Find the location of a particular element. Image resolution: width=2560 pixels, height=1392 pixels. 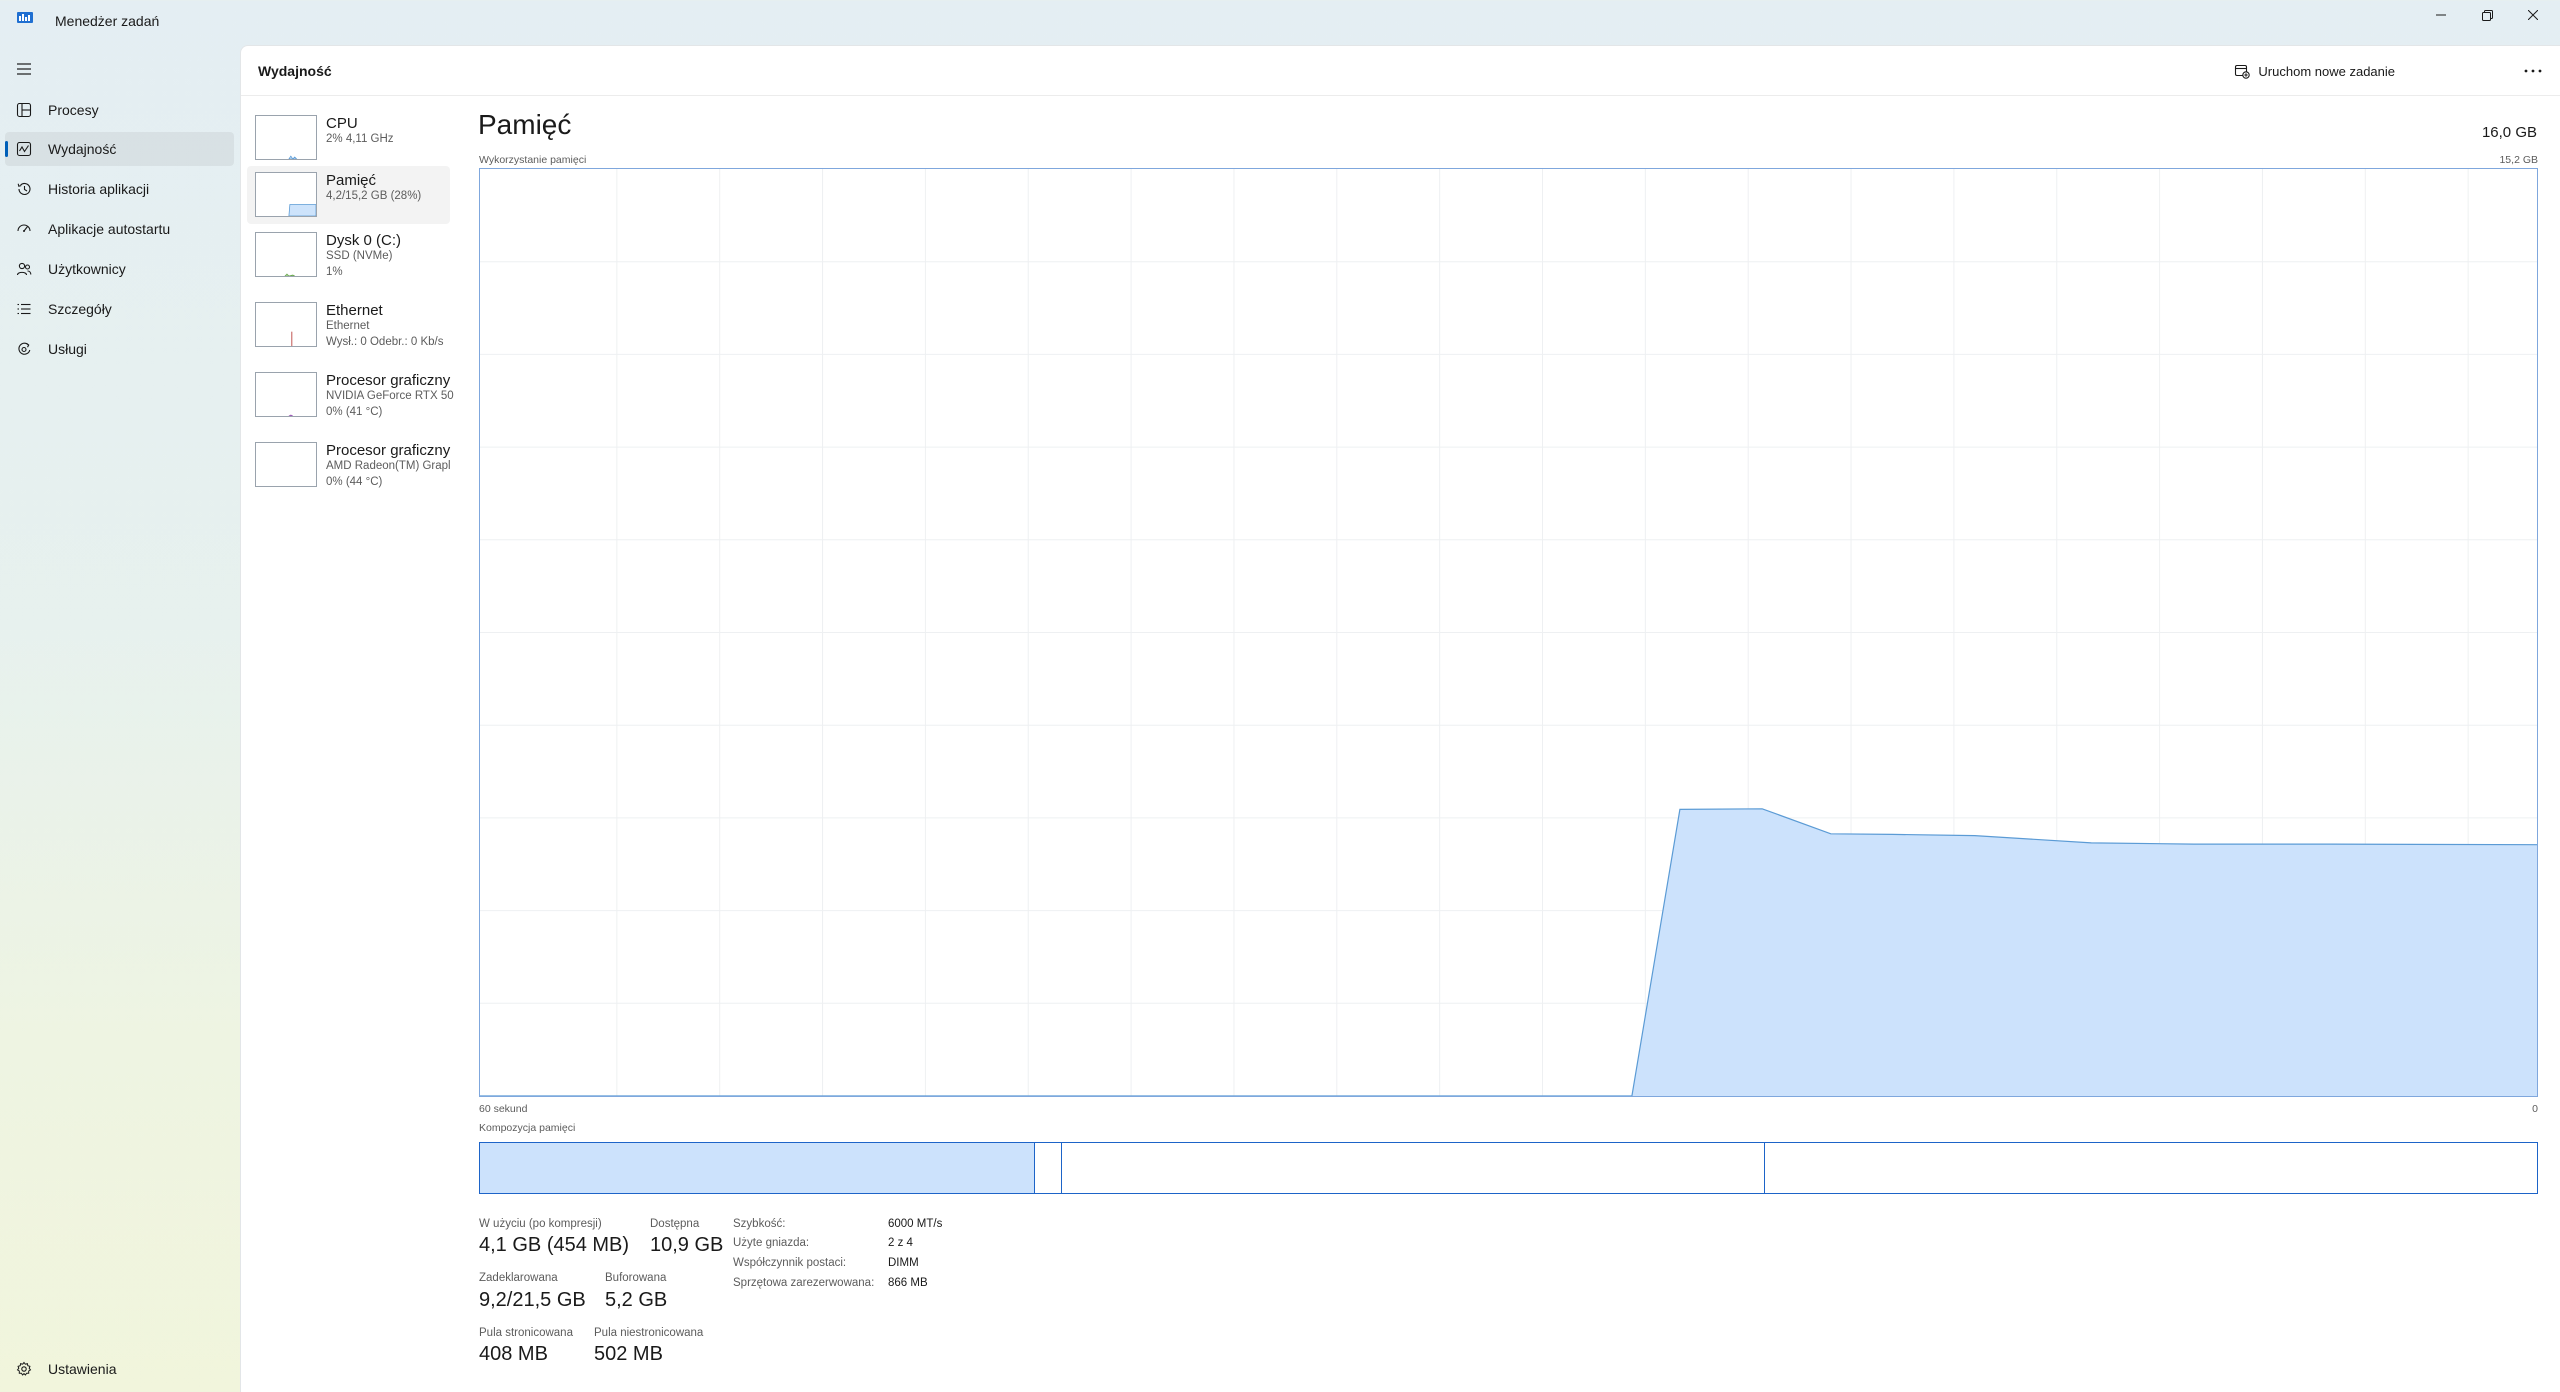

device-detail: 4,2/15,2 GB (28%) is located at coordinates (374, 196).